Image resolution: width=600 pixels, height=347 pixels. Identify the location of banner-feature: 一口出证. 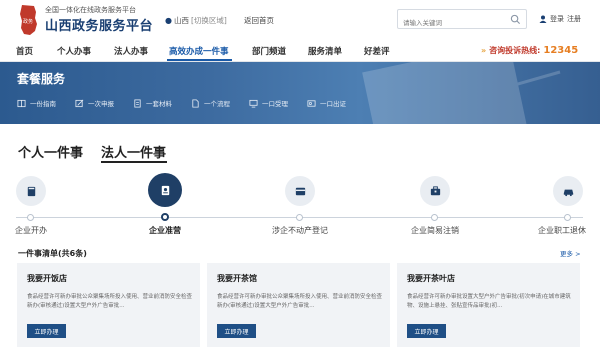
(336, 103).